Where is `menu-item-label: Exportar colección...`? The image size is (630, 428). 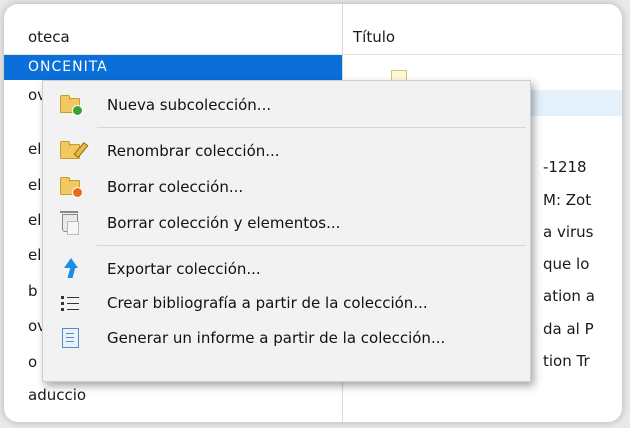 menu-item-label: Exportar colección... is located at coordinates (184, 269).